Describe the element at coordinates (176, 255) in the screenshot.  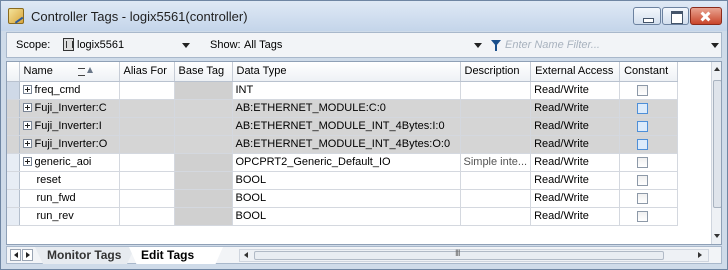
I see `tab-edit-tags: Edit Tags` at that location.